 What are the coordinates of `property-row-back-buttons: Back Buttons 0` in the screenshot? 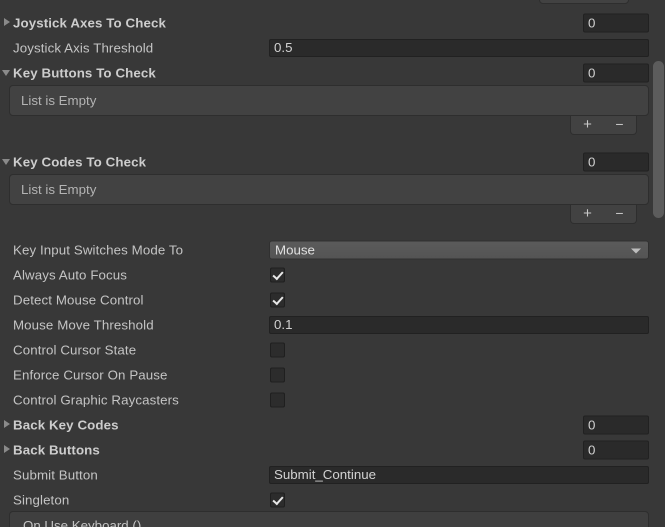 It's located at (332, 449).